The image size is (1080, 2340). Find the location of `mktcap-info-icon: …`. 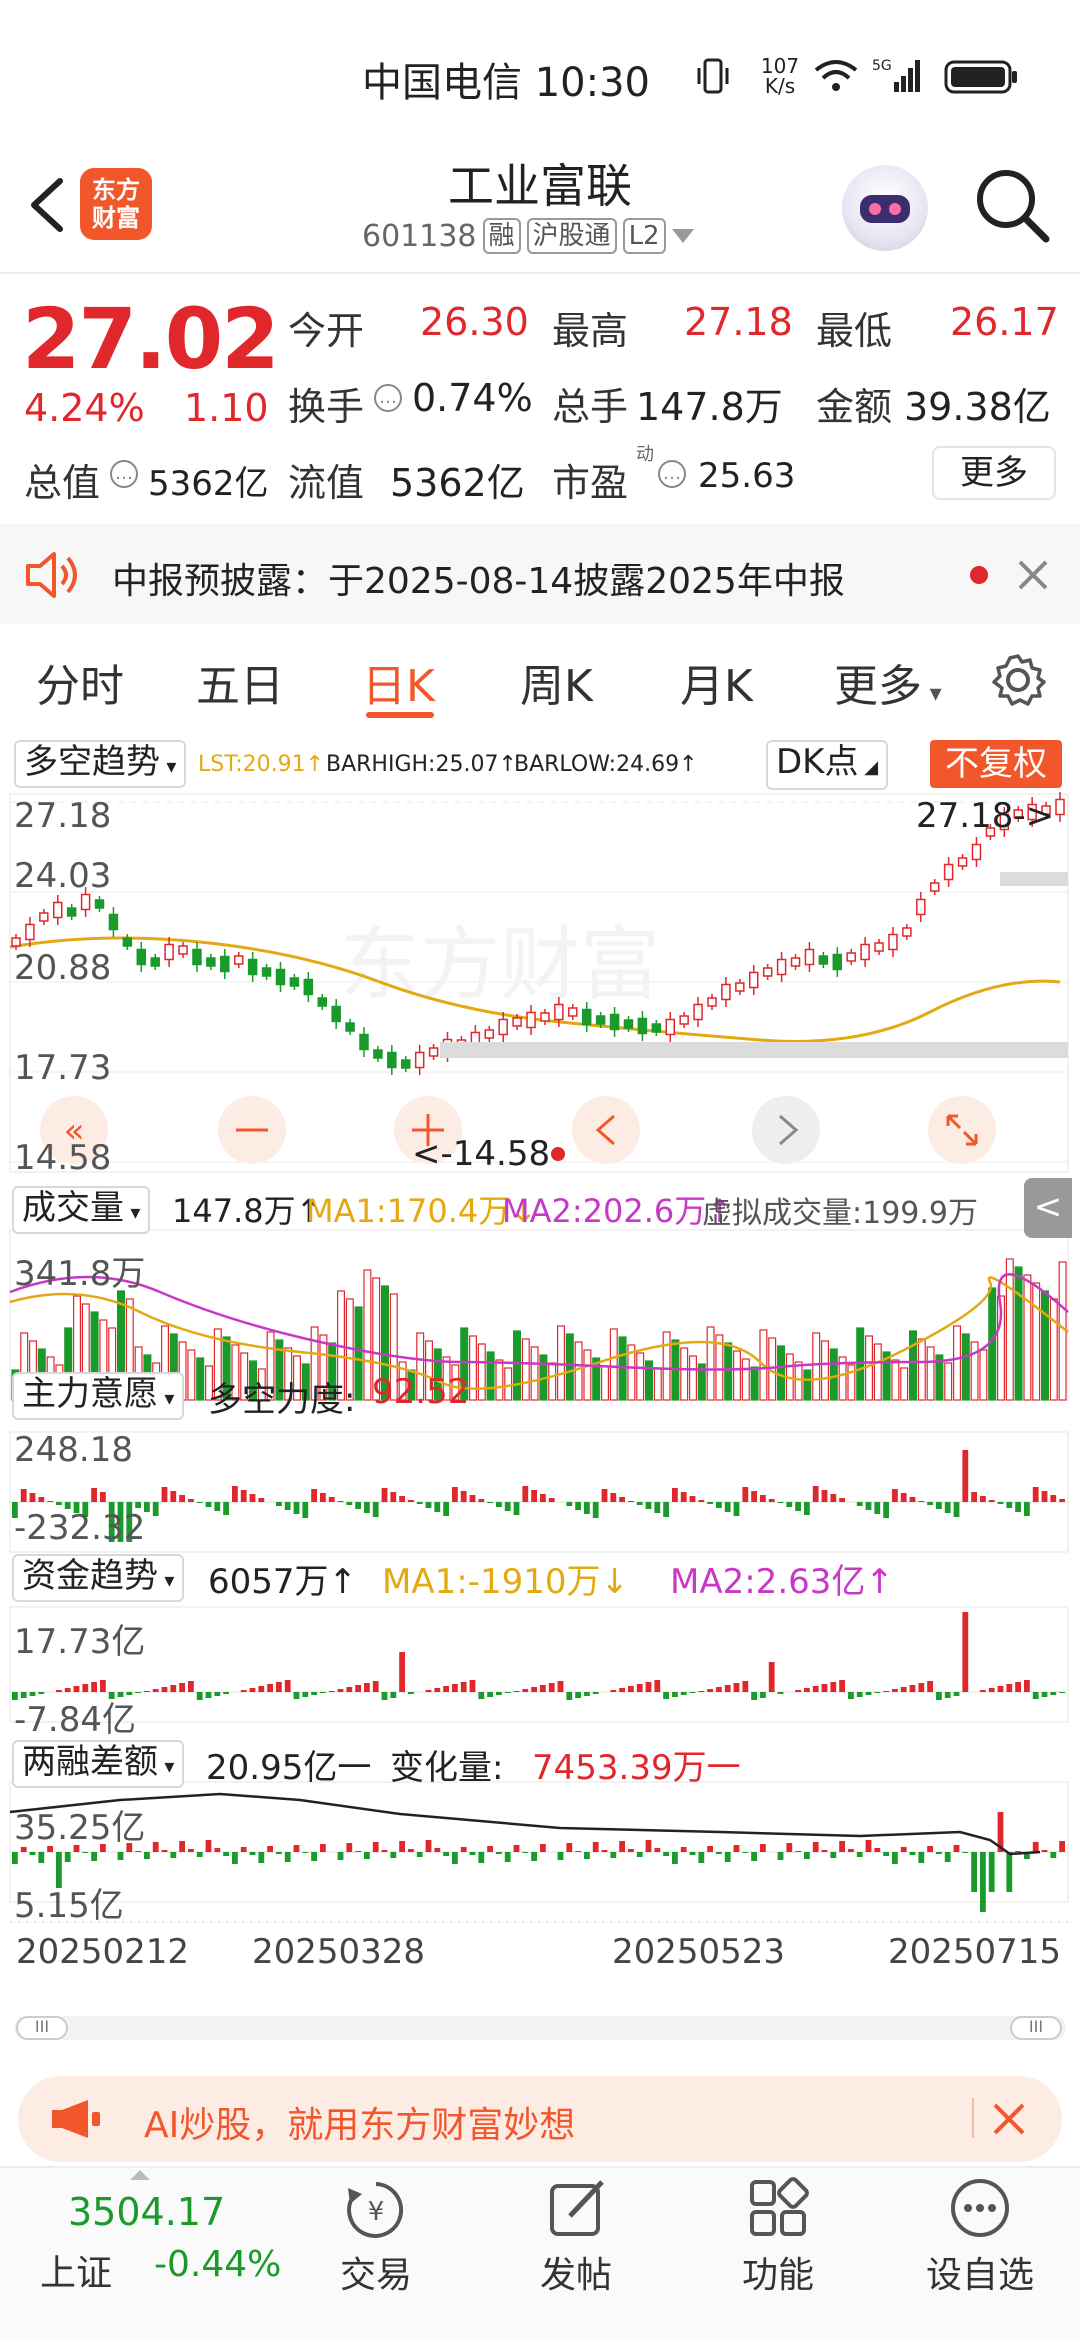

mktcap-info-icon: … is located at coordinates (124, 474).